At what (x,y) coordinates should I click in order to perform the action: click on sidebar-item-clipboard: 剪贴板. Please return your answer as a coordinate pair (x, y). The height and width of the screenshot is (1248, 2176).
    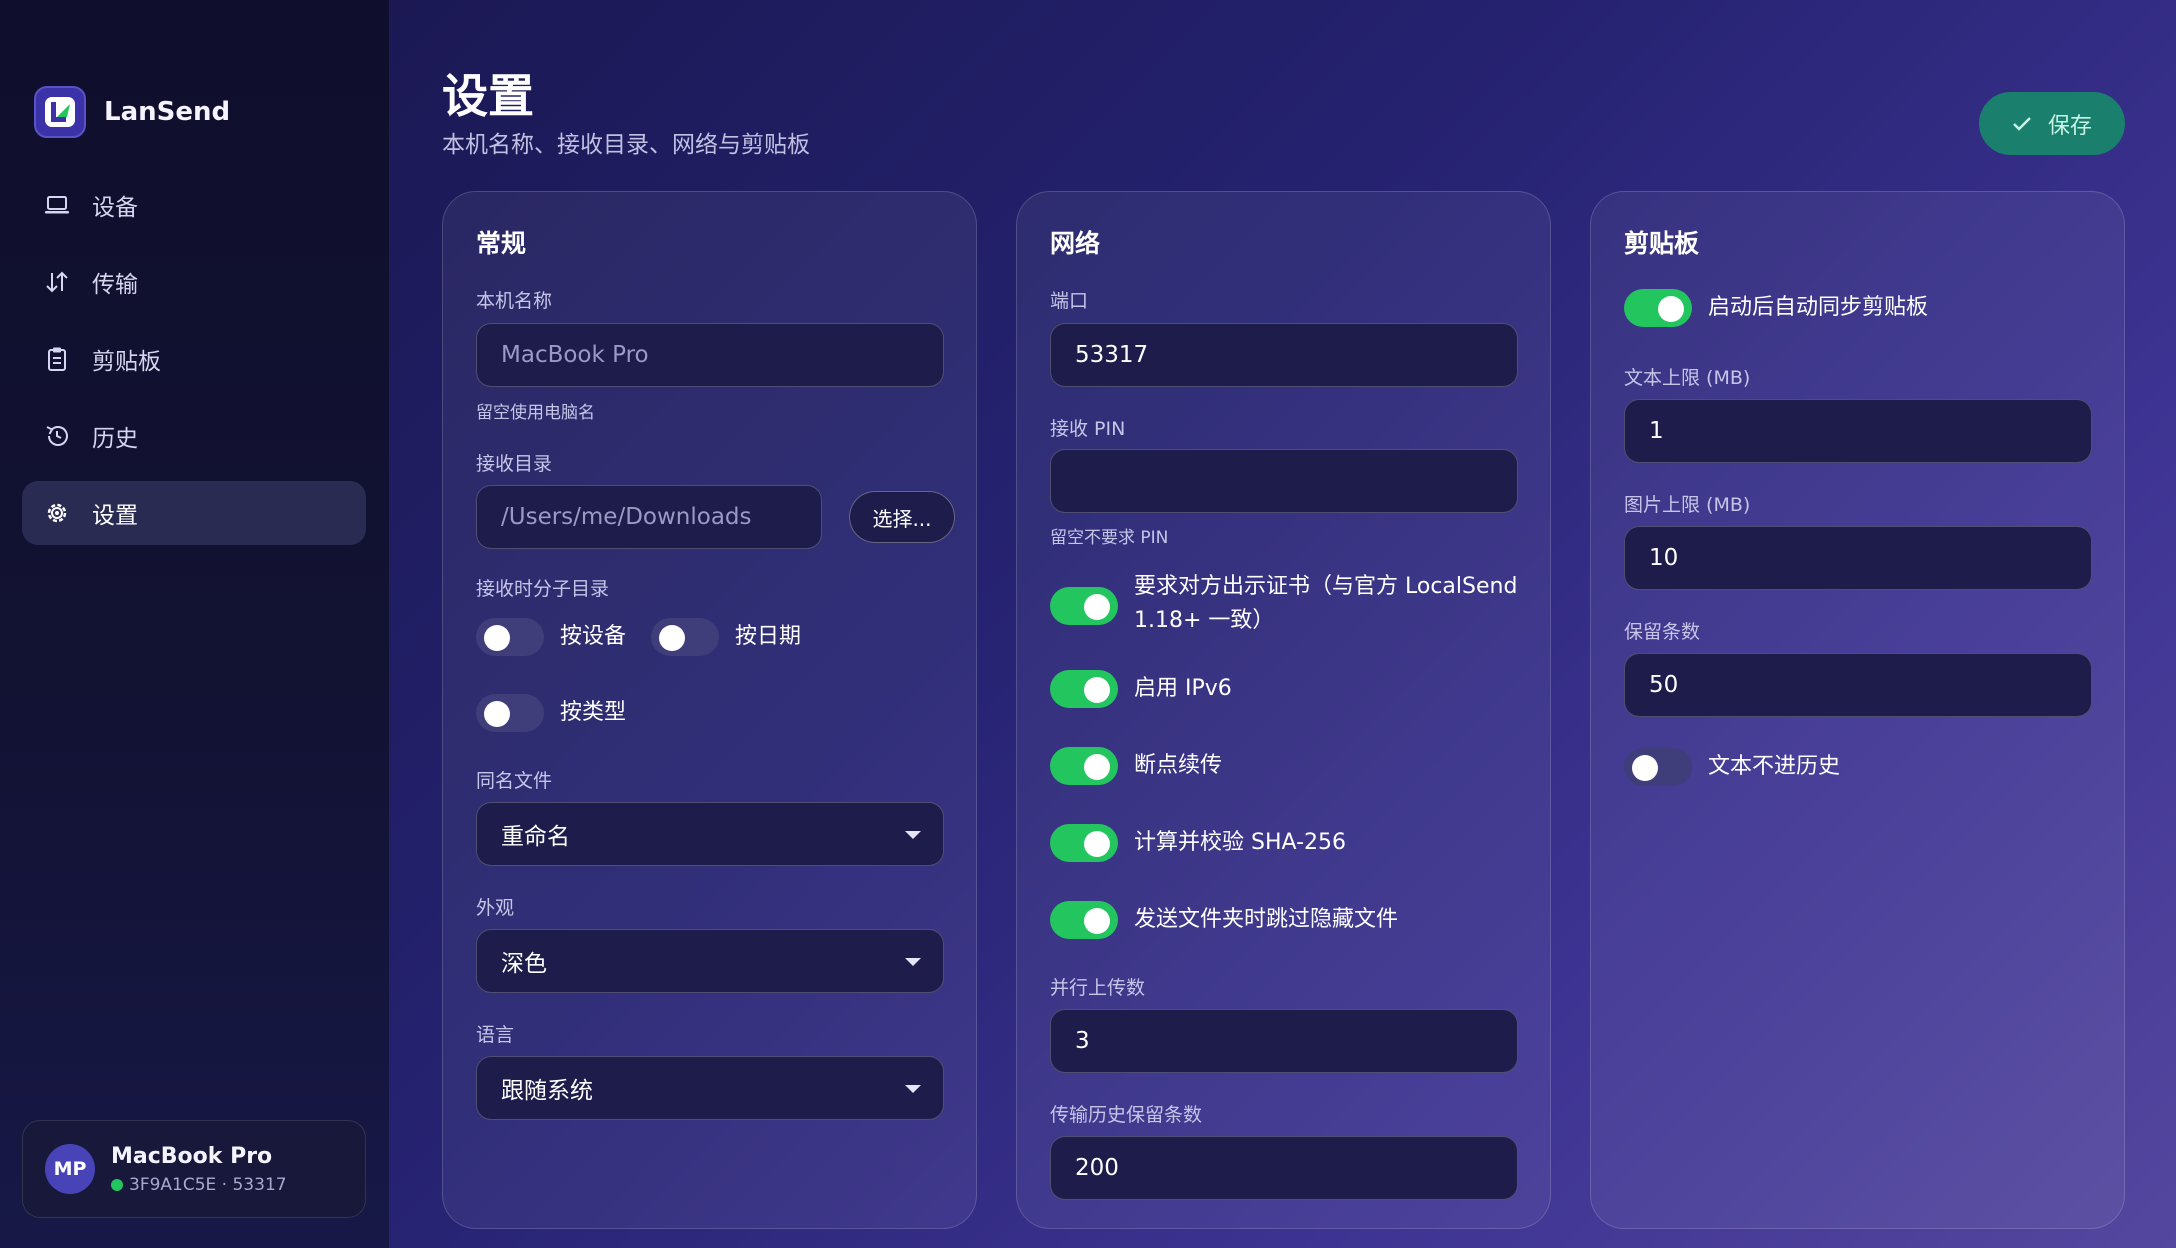
    Looking at the image, I should click on (194, 359).